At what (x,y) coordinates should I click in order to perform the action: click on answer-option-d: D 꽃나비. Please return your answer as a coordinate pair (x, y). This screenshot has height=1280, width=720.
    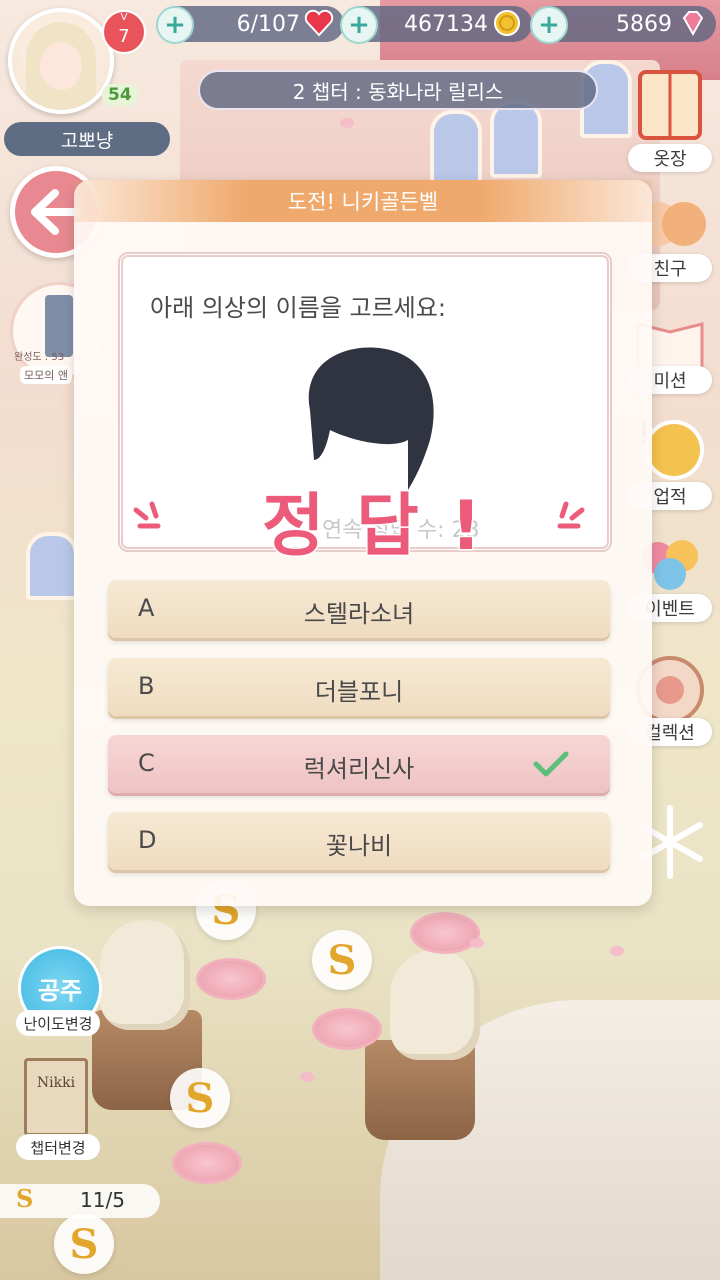
    Looking at the image, I should click on (359, 841).